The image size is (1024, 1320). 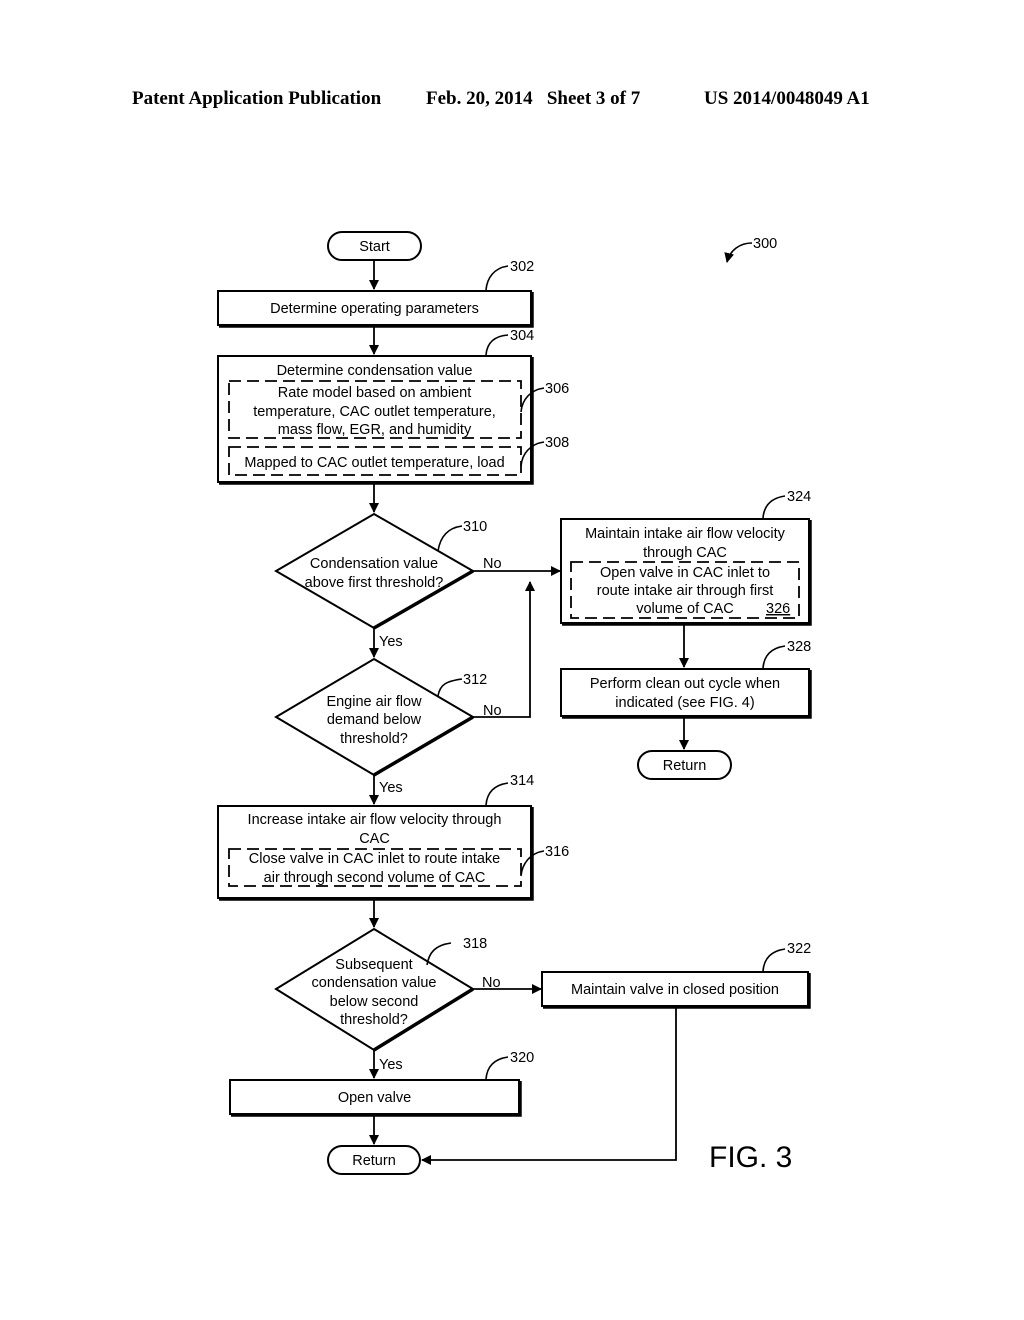 I want to click on decision-318-line-3: below second, so click(x=374, y=1002).